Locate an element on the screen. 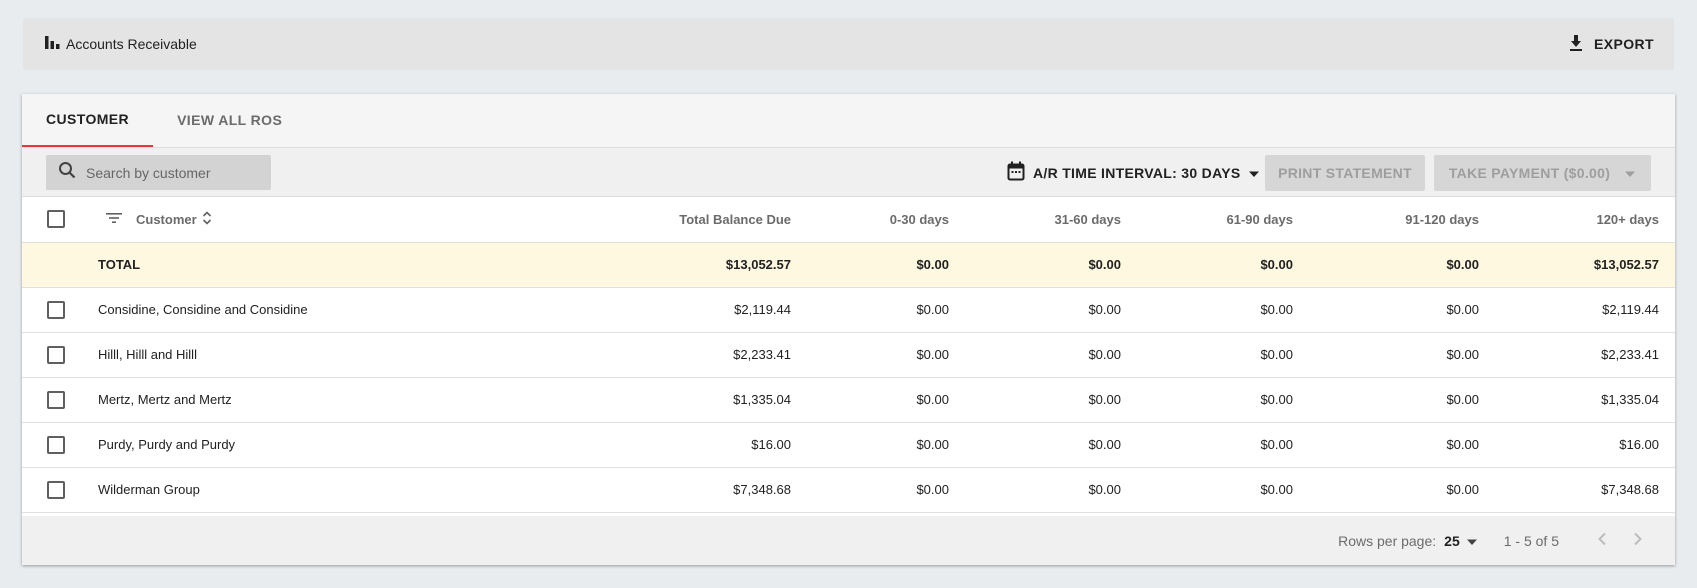 The width and height of the screenshot is (1697, 588). search-input is located at coordinates (171, 172).